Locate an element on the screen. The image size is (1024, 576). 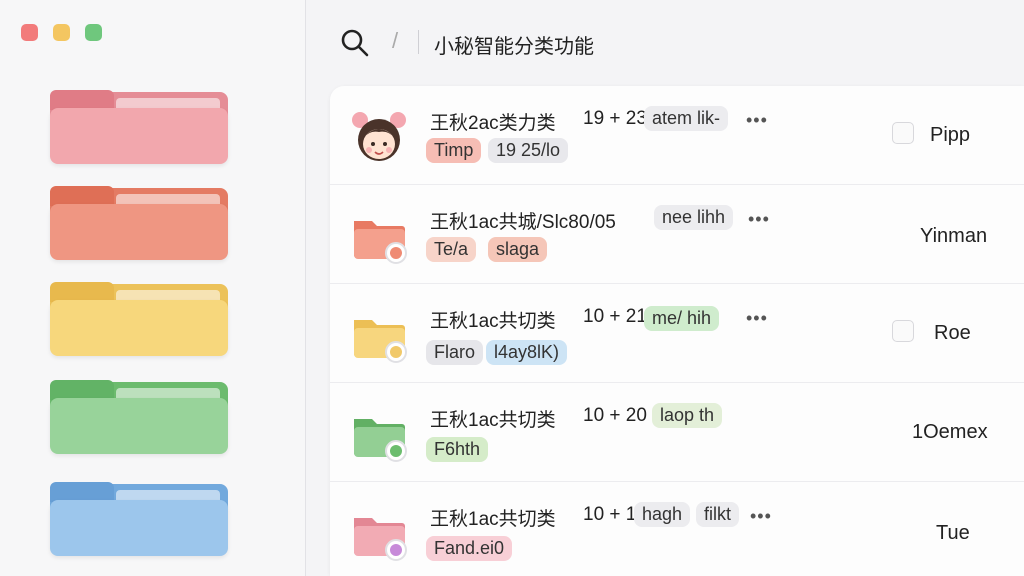
item-meta: 10 + 21 is located at coordinates (615, 316).